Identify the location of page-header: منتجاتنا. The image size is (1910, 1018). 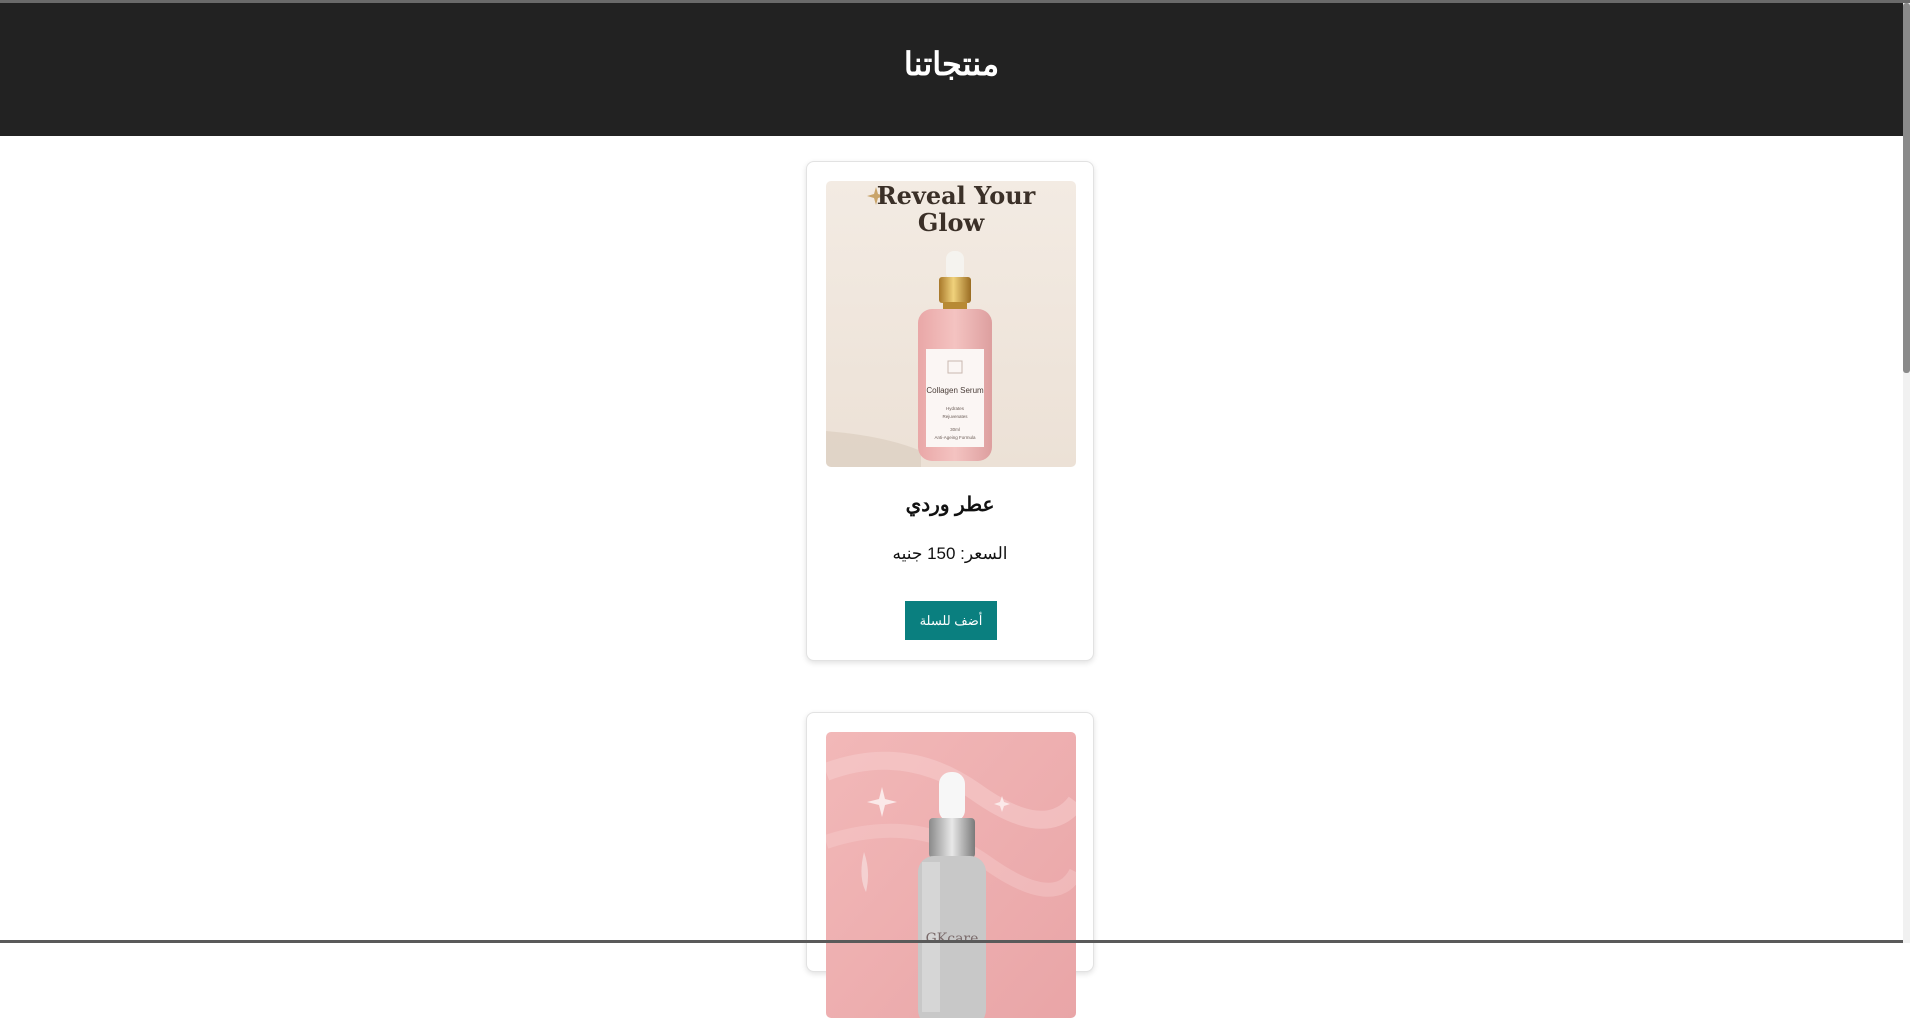
(951, 69).